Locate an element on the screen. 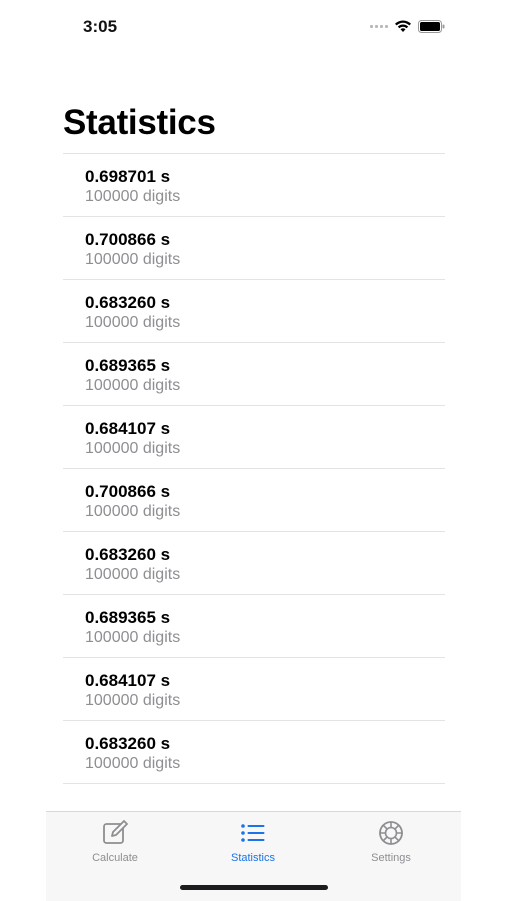  gear-icon is located at coordinates (391, 833).